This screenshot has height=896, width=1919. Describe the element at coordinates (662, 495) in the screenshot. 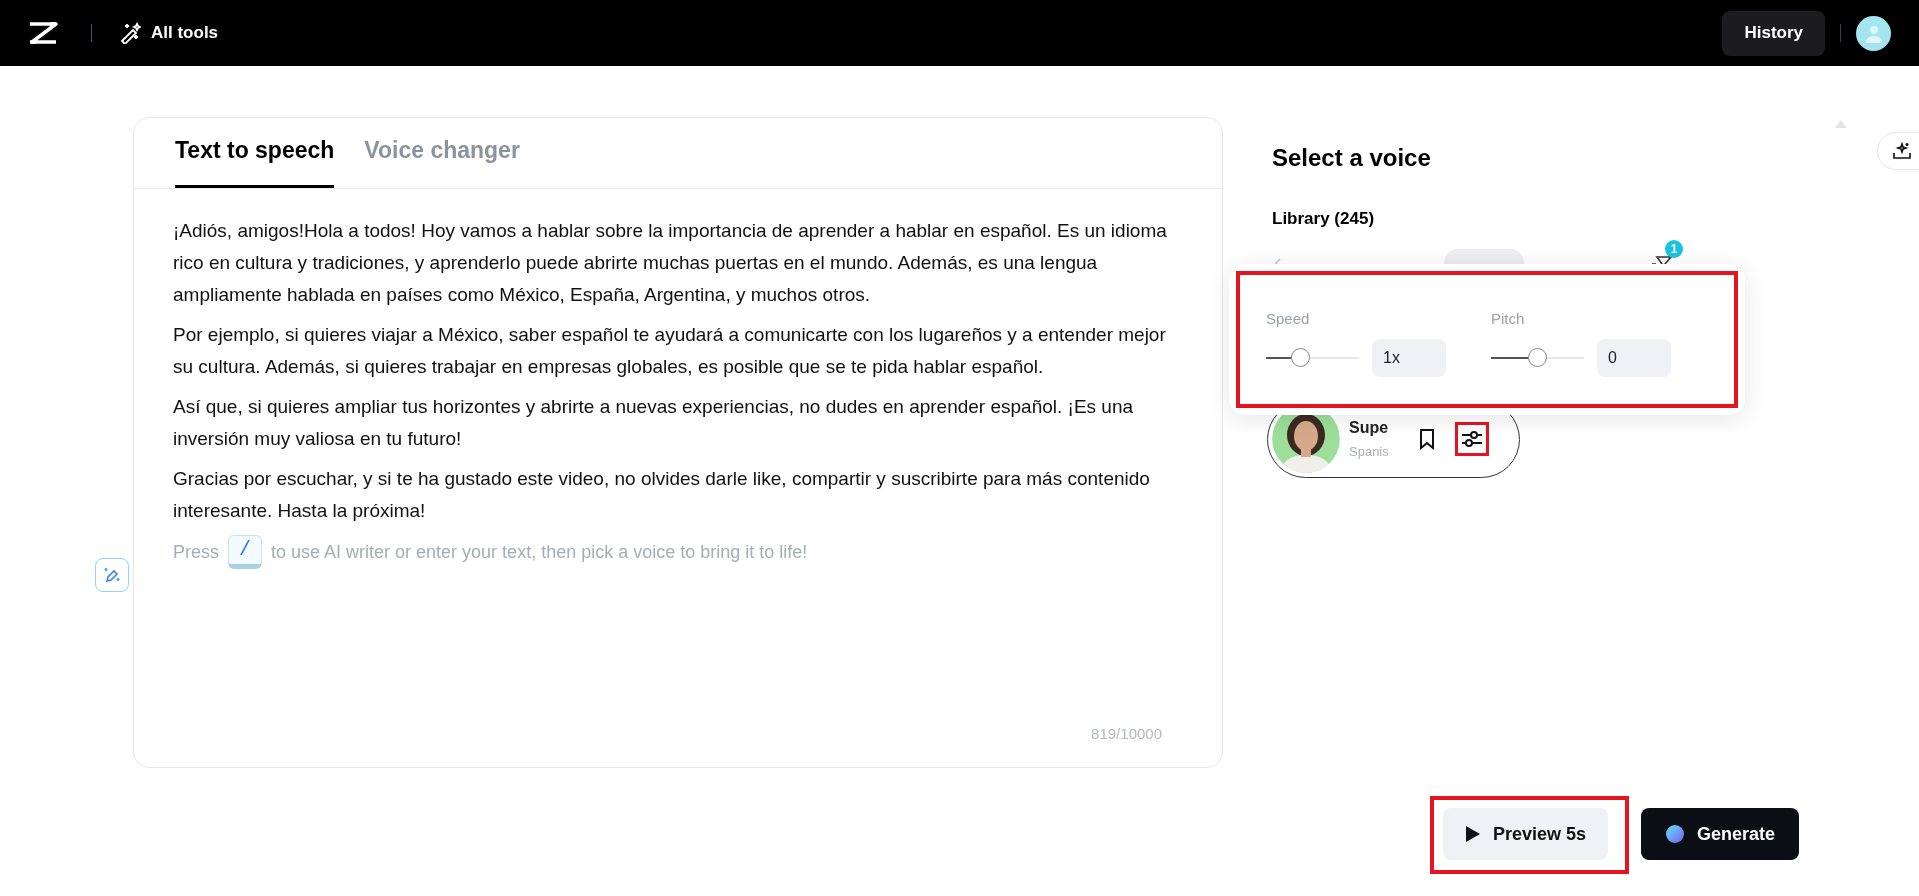

I see `text-paragraph: Gracias por escuchar, y si te ha gustado este video, no olvides darle like, compartir y suscribirte para más contenido interesante. Hasta la próxima!` at that location.